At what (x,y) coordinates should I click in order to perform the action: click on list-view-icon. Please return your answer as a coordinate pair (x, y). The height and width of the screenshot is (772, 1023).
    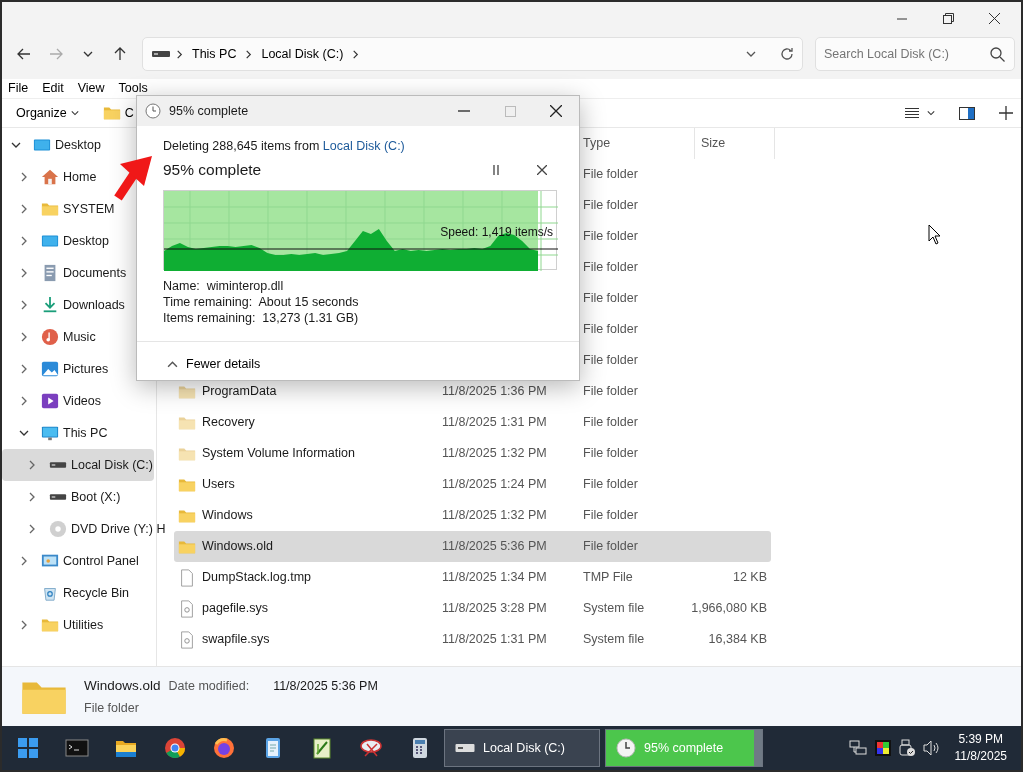
    Looking at the image, I should click on (912, 113).